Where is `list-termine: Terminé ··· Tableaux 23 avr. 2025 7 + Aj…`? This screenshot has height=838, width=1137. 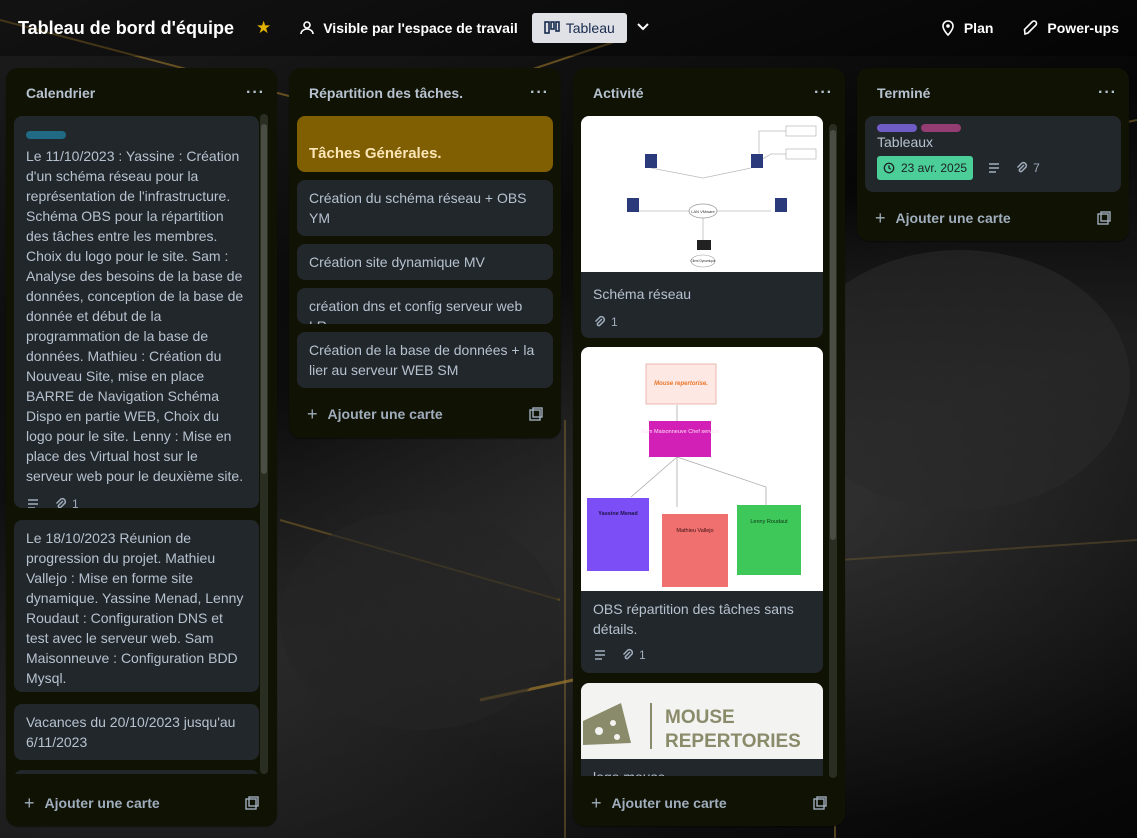
list-termine: Terminé ··· Tableaux 23 avr. 2025 7 + Aj… is located at coordinates (993, 154).